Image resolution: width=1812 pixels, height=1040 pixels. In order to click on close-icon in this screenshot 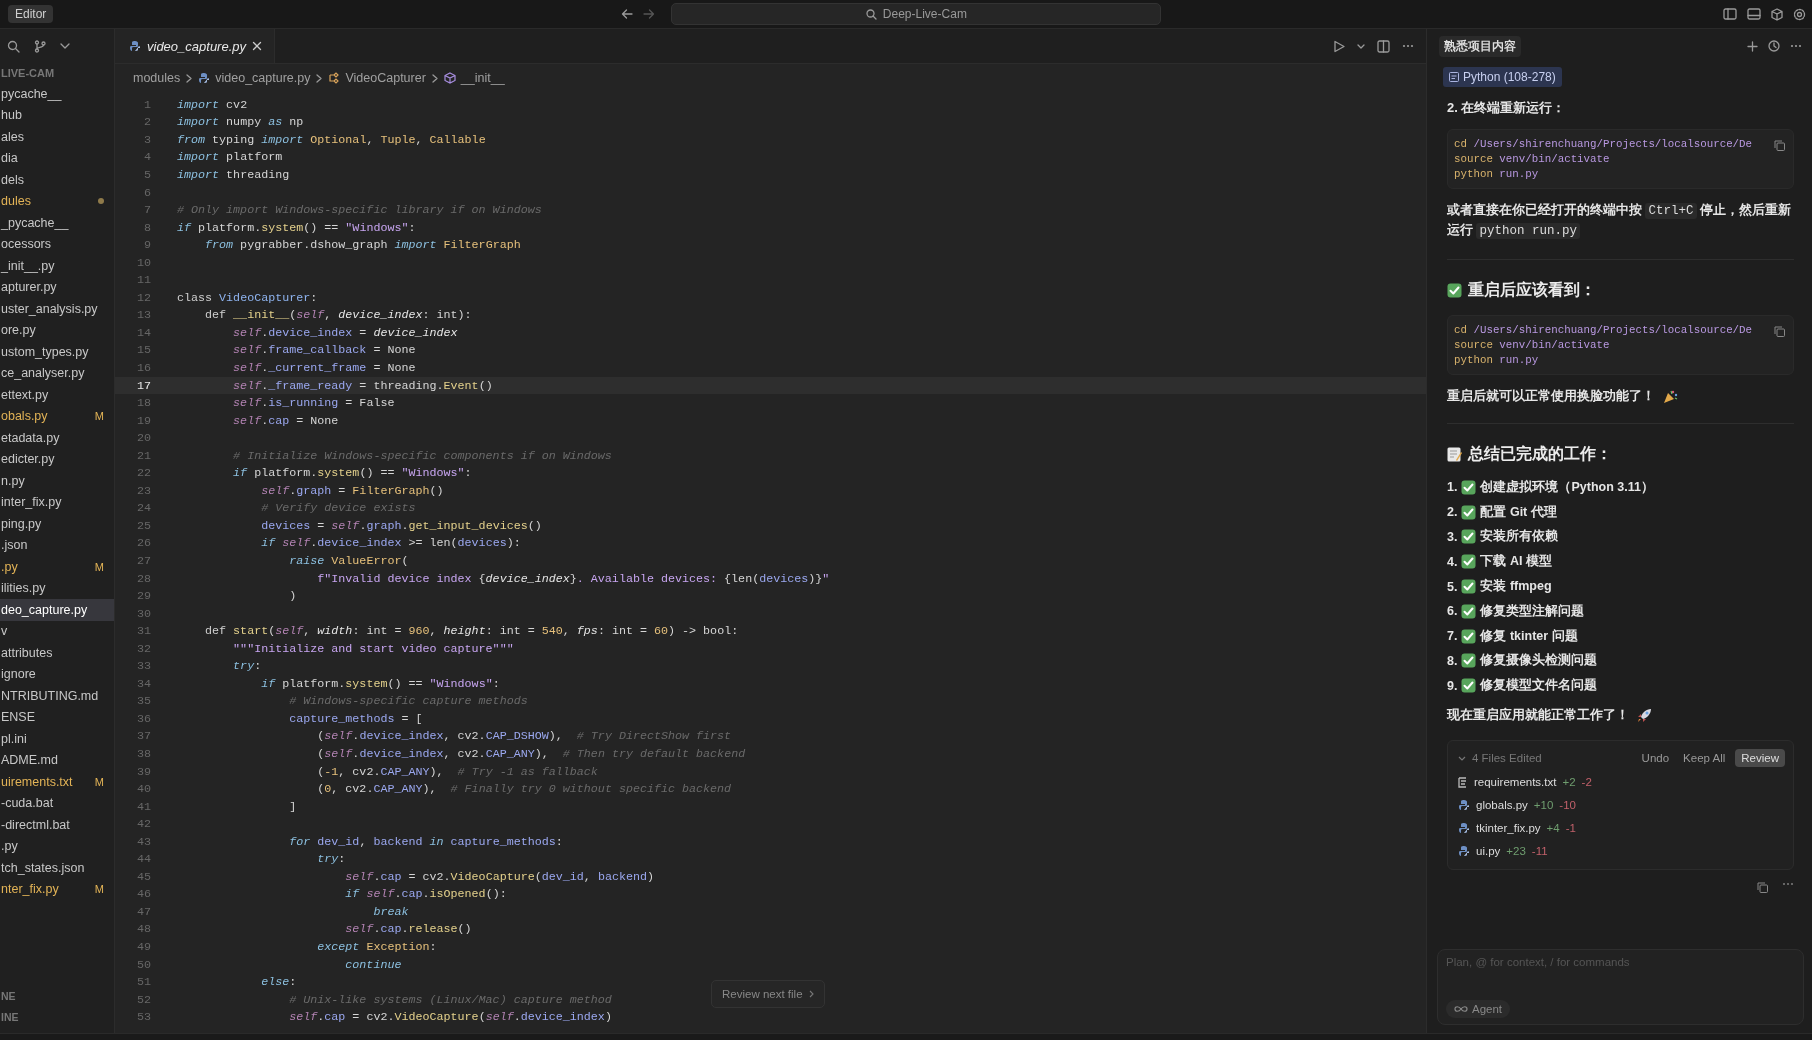, I will do `click(257, 46)`.